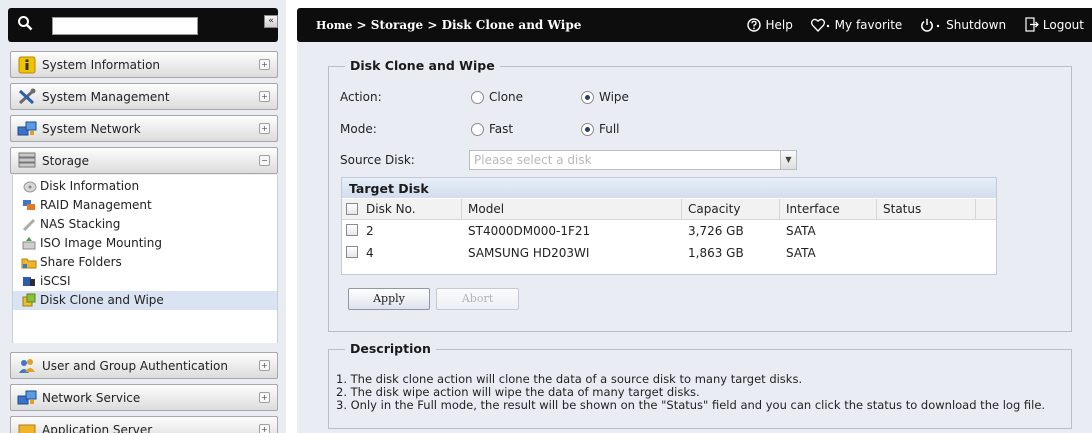 The height and width of the screenshot is (433, 1092). Describe the element at coordinates (81, 262) in the screenshot. I see `sidebar-item-label: Share Folders` at that location.